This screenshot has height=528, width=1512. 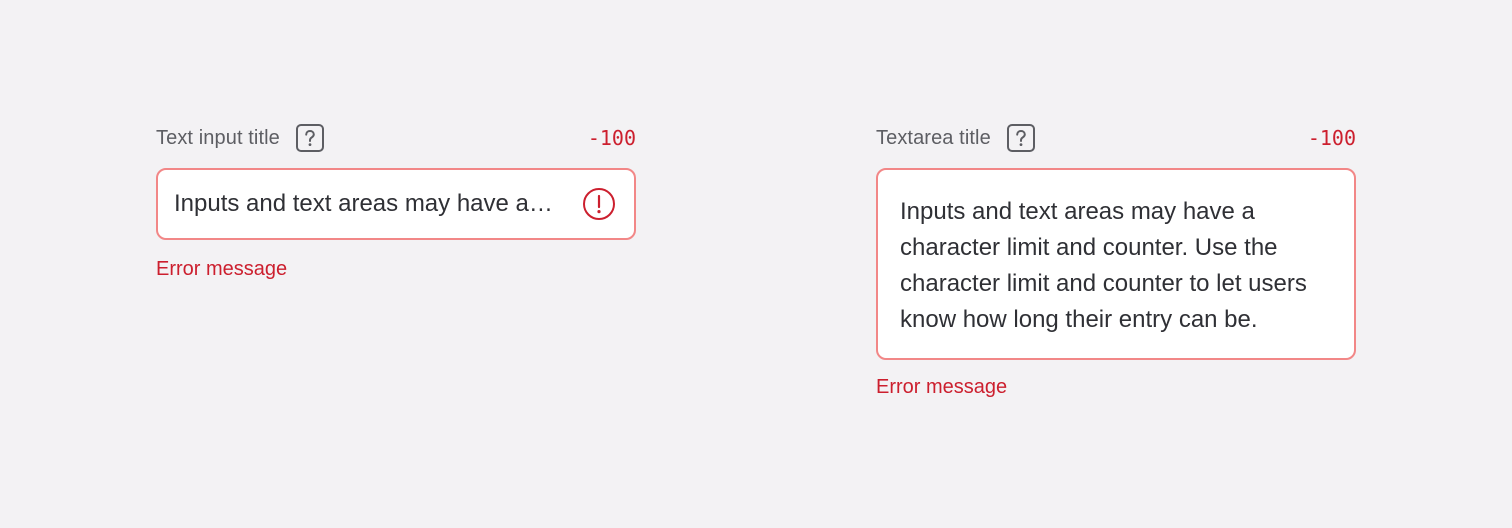 What do you see at coordinates (933, 138) in the screenshot?
I see `textarea-title: Textarea title` at bounding box center [933, 138].